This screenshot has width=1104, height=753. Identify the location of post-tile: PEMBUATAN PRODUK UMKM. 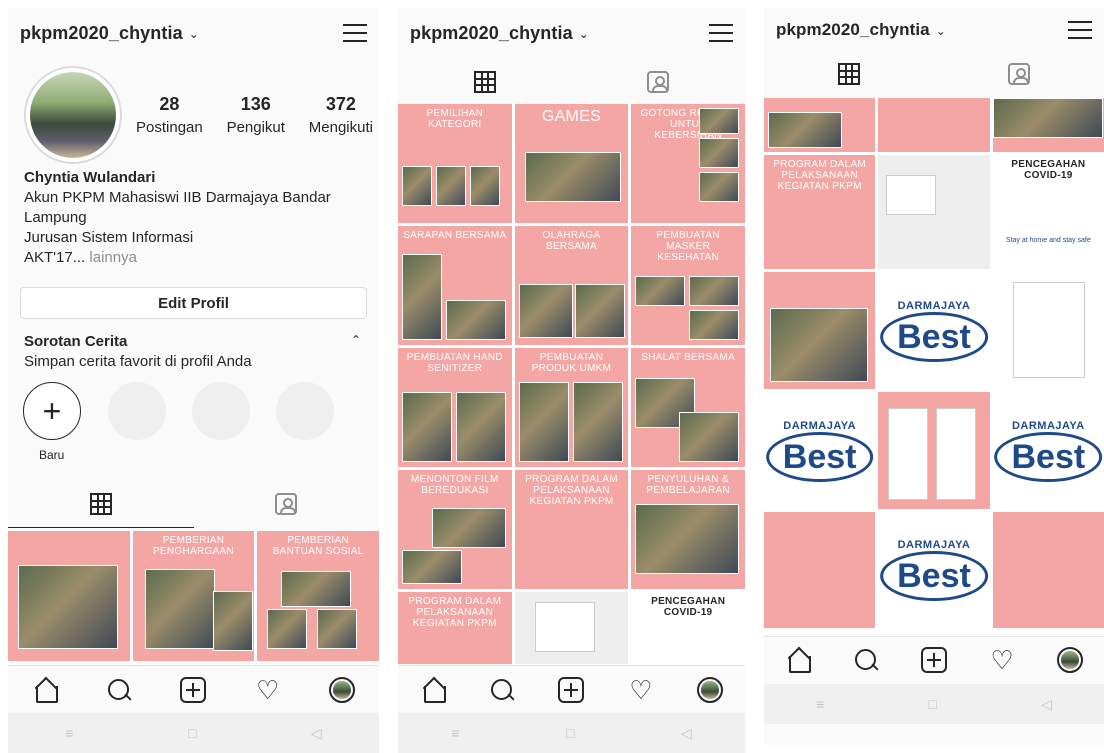
(571, 407).